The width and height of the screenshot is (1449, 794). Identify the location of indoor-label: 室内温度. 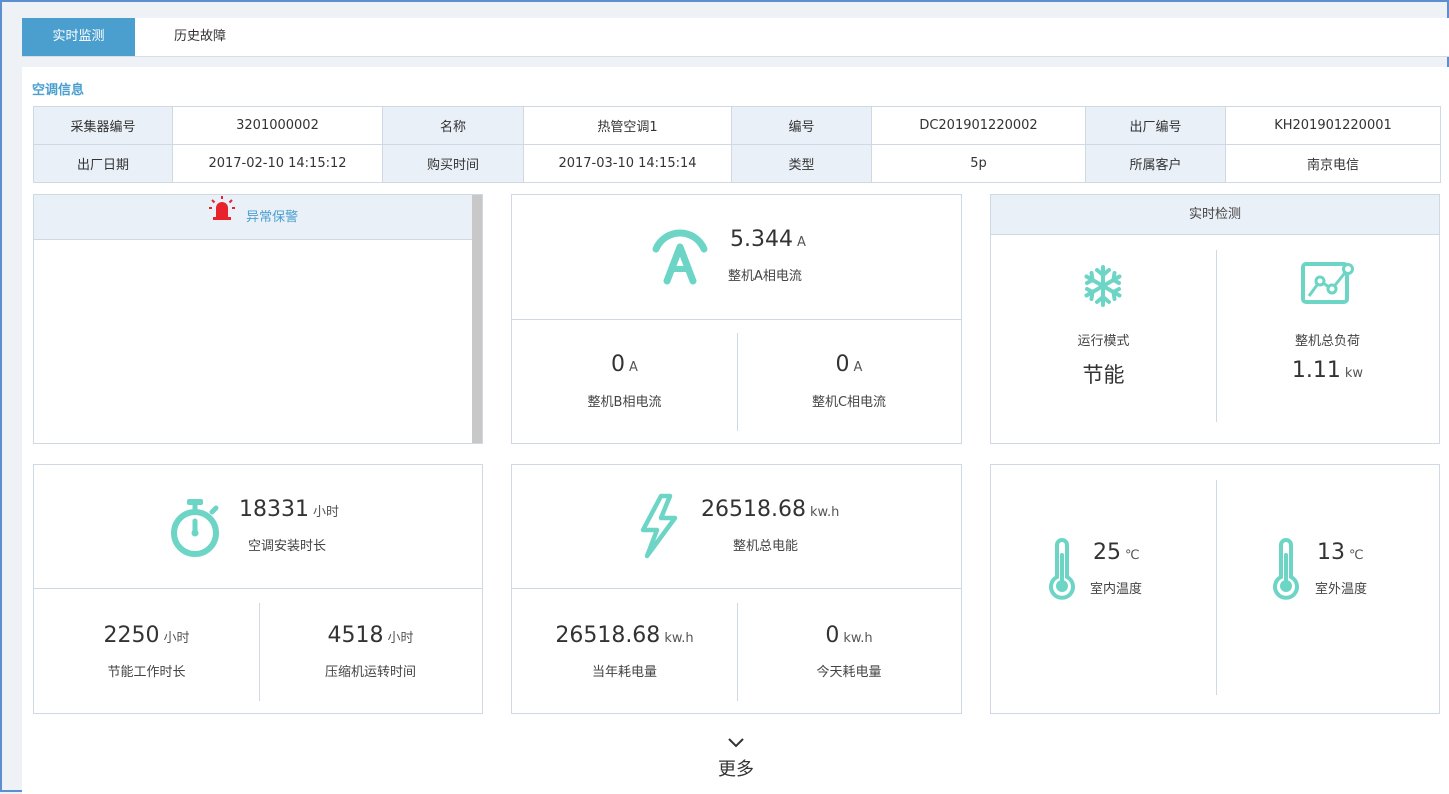
(1116, 589).